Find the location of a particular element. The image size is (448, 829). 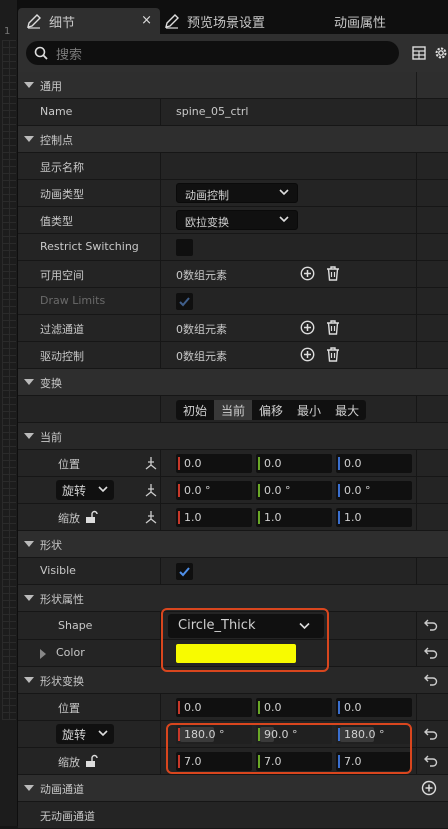

tab-details: 细节 × is located at coordinates (89, 21).